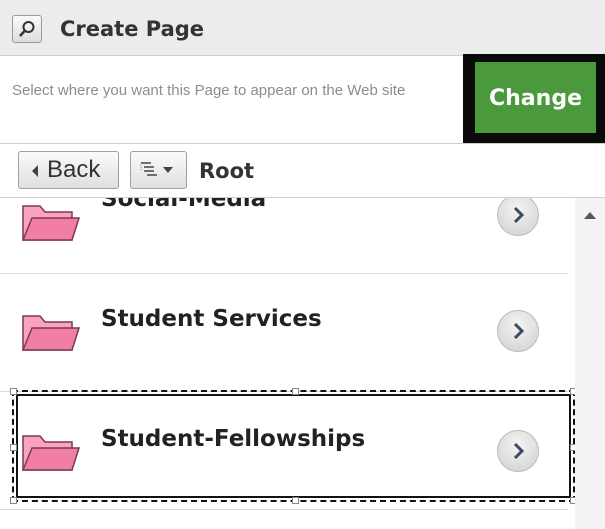 This screenshot has height=529, width=605. I want to click on search-button, so click(27, 29).